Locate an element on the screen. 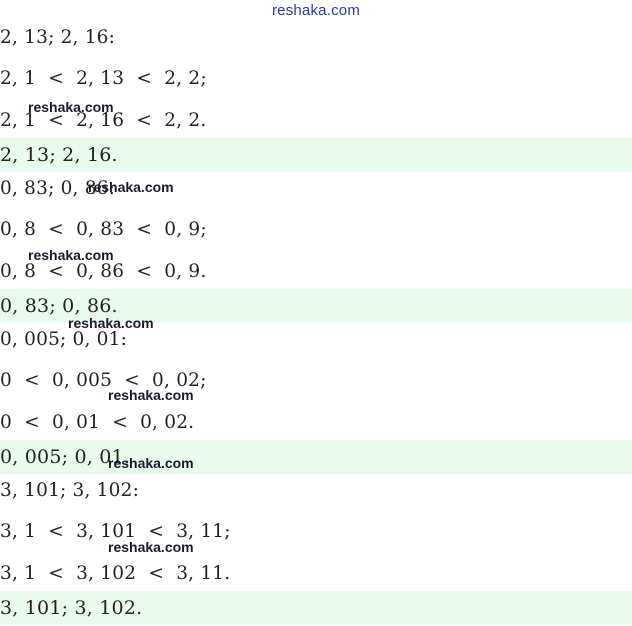 This screenshot has height=626, width=632. answer-band-1: 2, 13; 2, 16. is located at coordinates (316, 155).